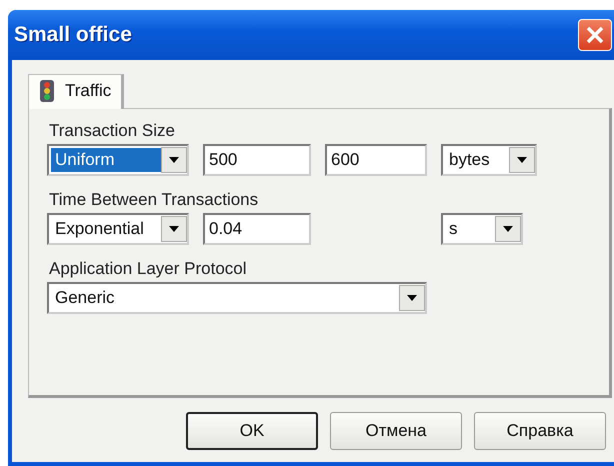 The height and width of the screenshot is (466, 614). I want to click on number-field: 500, so click(257, 160).